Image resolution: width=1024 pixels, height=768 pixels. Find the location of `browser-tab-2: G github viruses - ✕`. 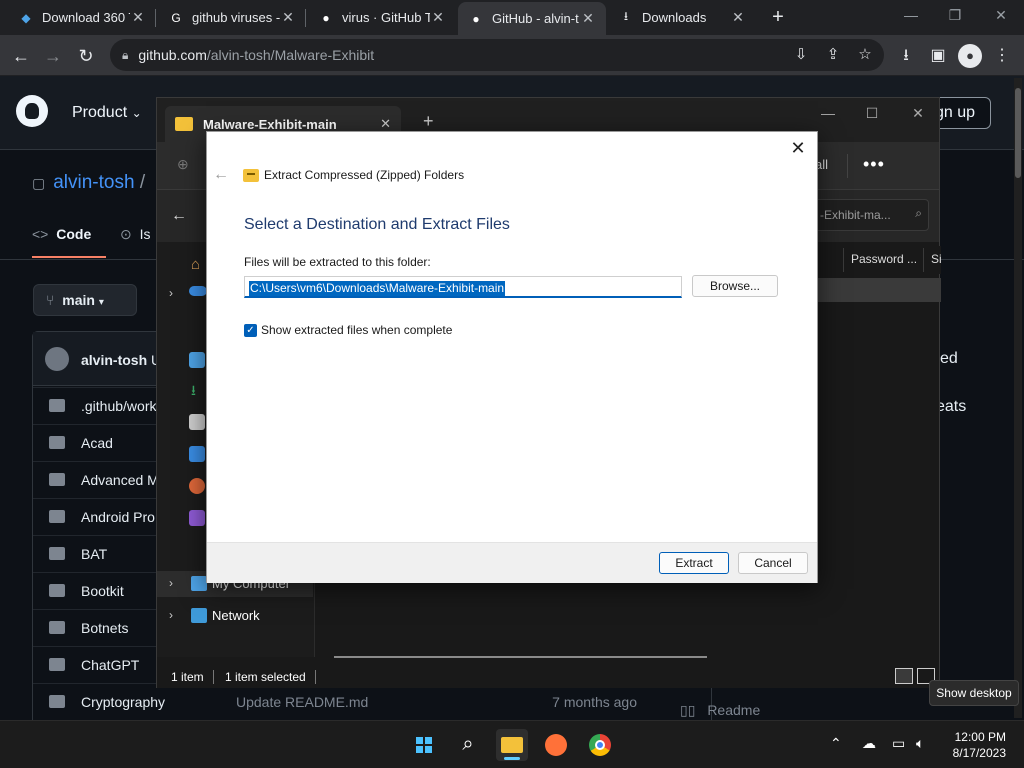

browser-tab-2: G github viruses - ✕ is located at coordinates (232, 17).